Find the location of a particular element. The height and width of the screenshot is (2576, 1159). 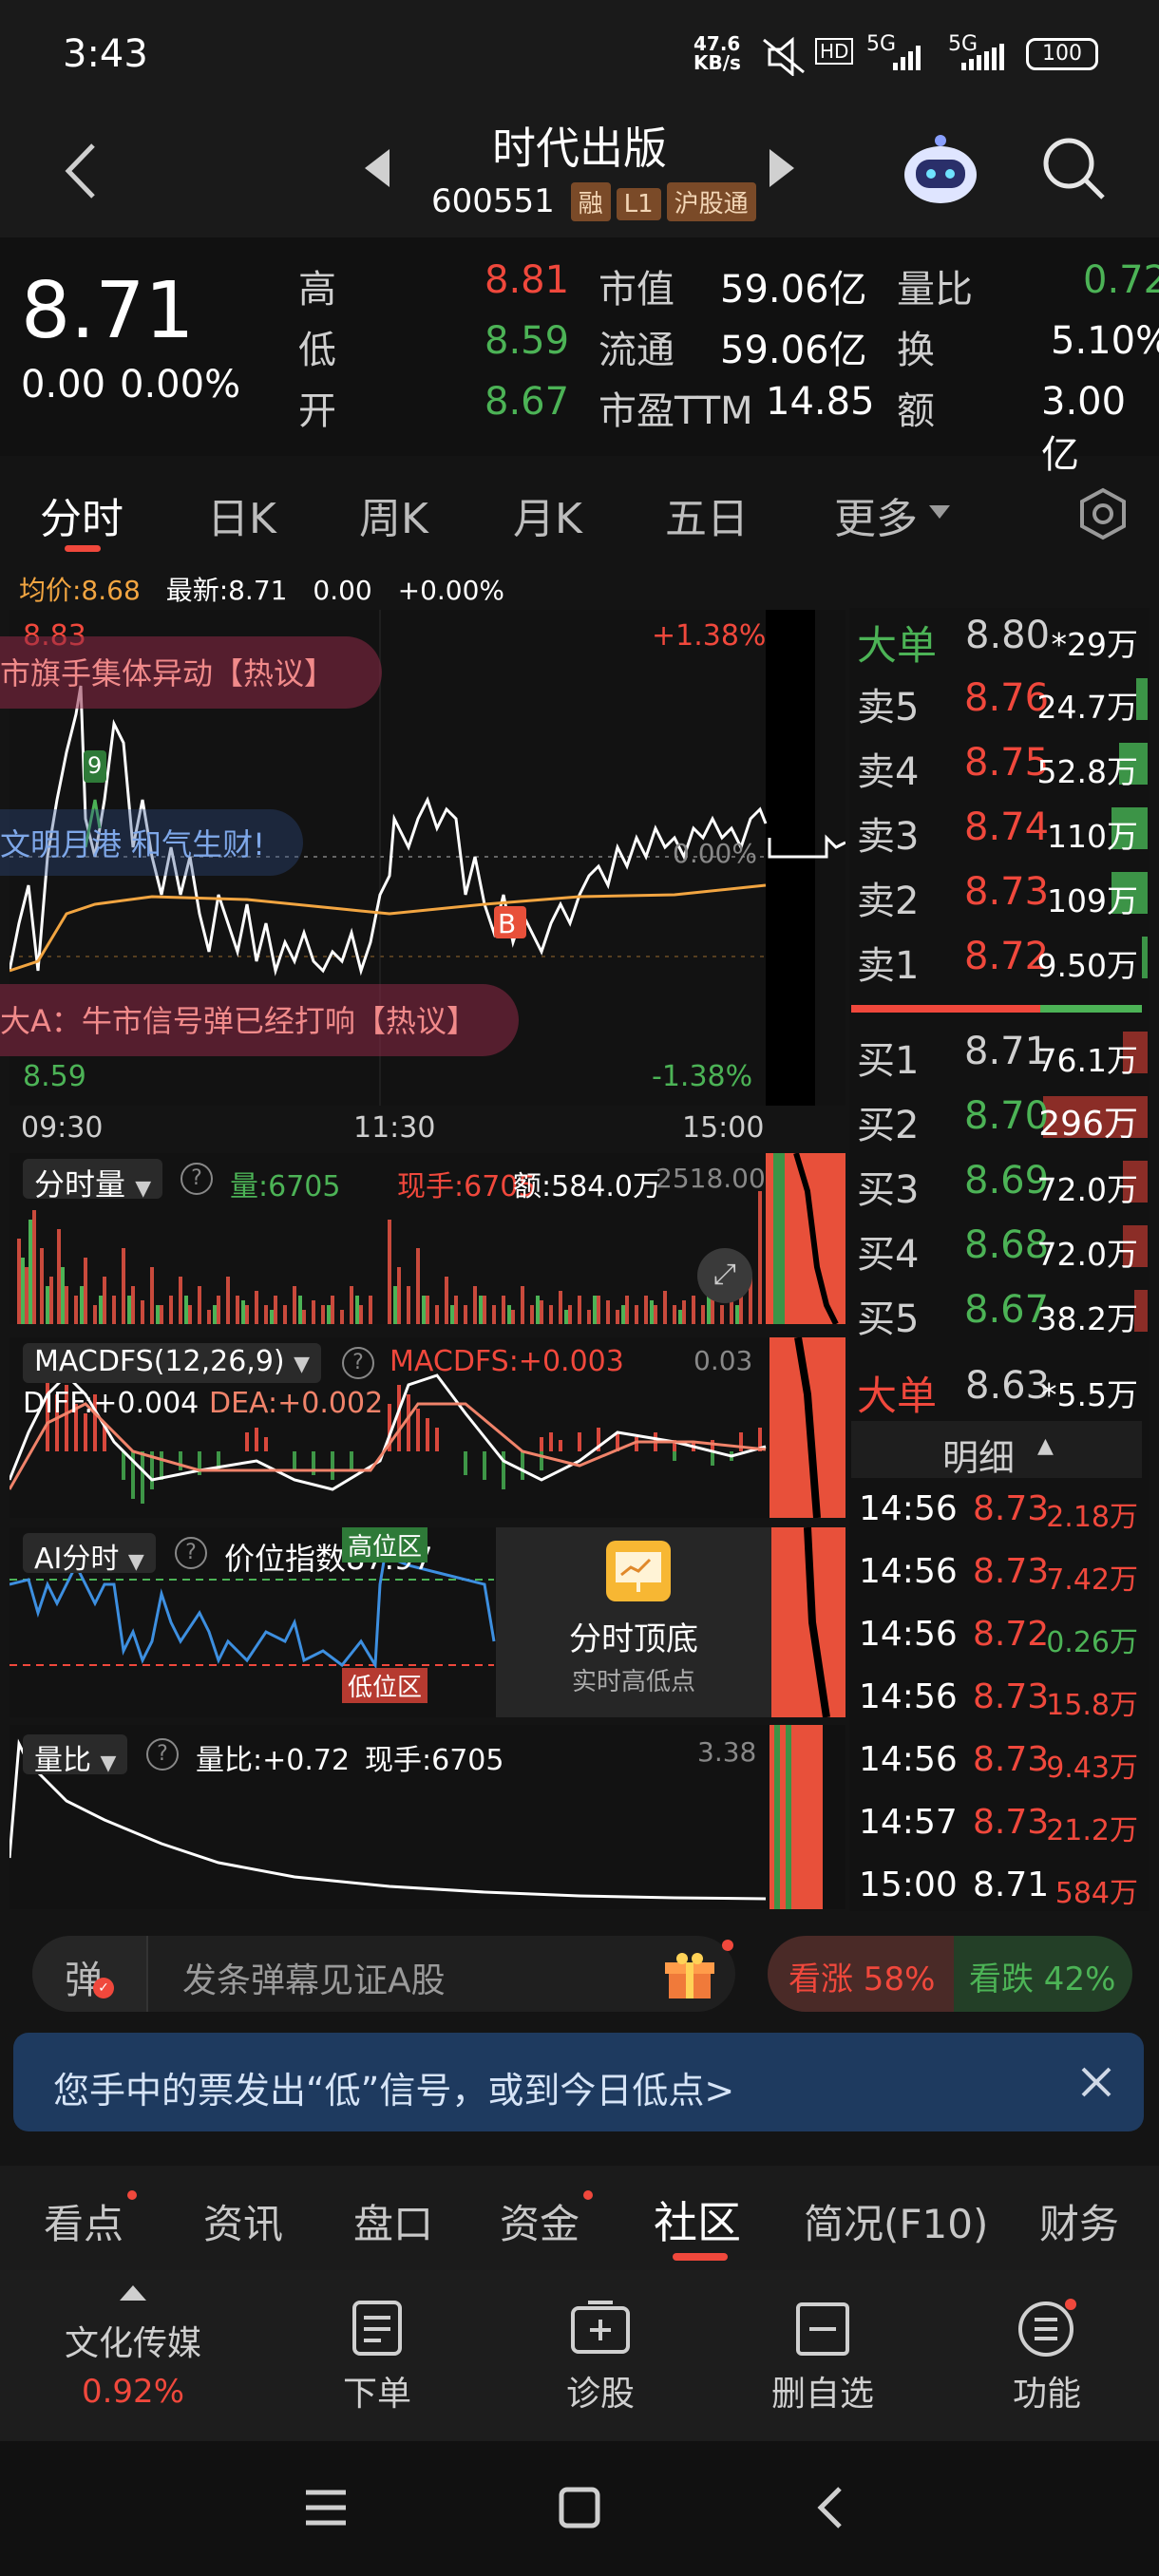

remove-watchlist-button: 删自选 is located at coordinates (823, 2357).